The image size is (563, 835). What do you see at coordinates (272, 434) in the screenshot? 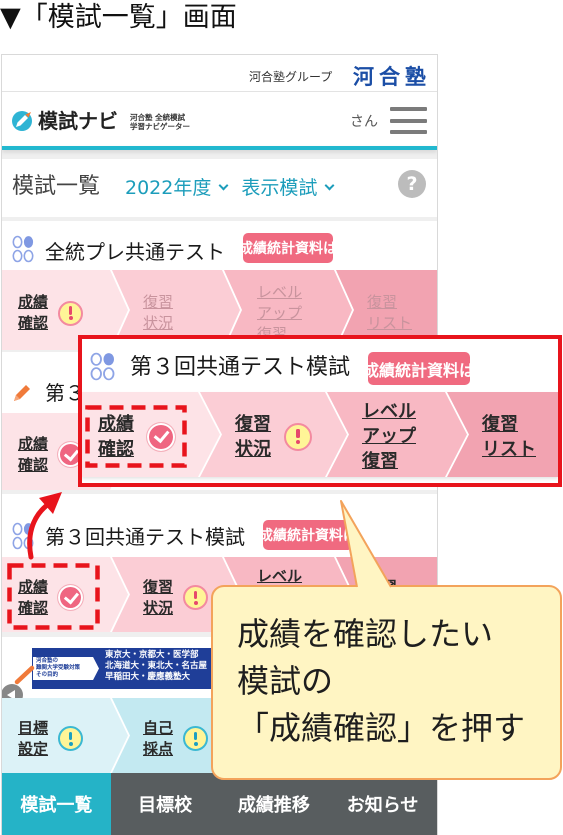
I see `step-review-status: 復習 状況` at bounding box center [272, 434].